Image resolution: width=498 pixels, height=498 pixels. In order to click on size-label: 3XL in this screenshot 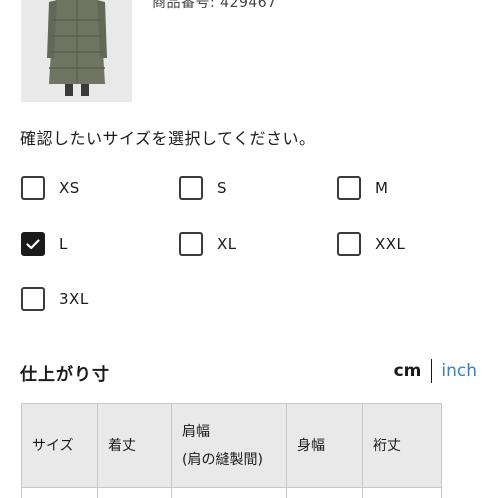, I will do `click(74, 299)`.